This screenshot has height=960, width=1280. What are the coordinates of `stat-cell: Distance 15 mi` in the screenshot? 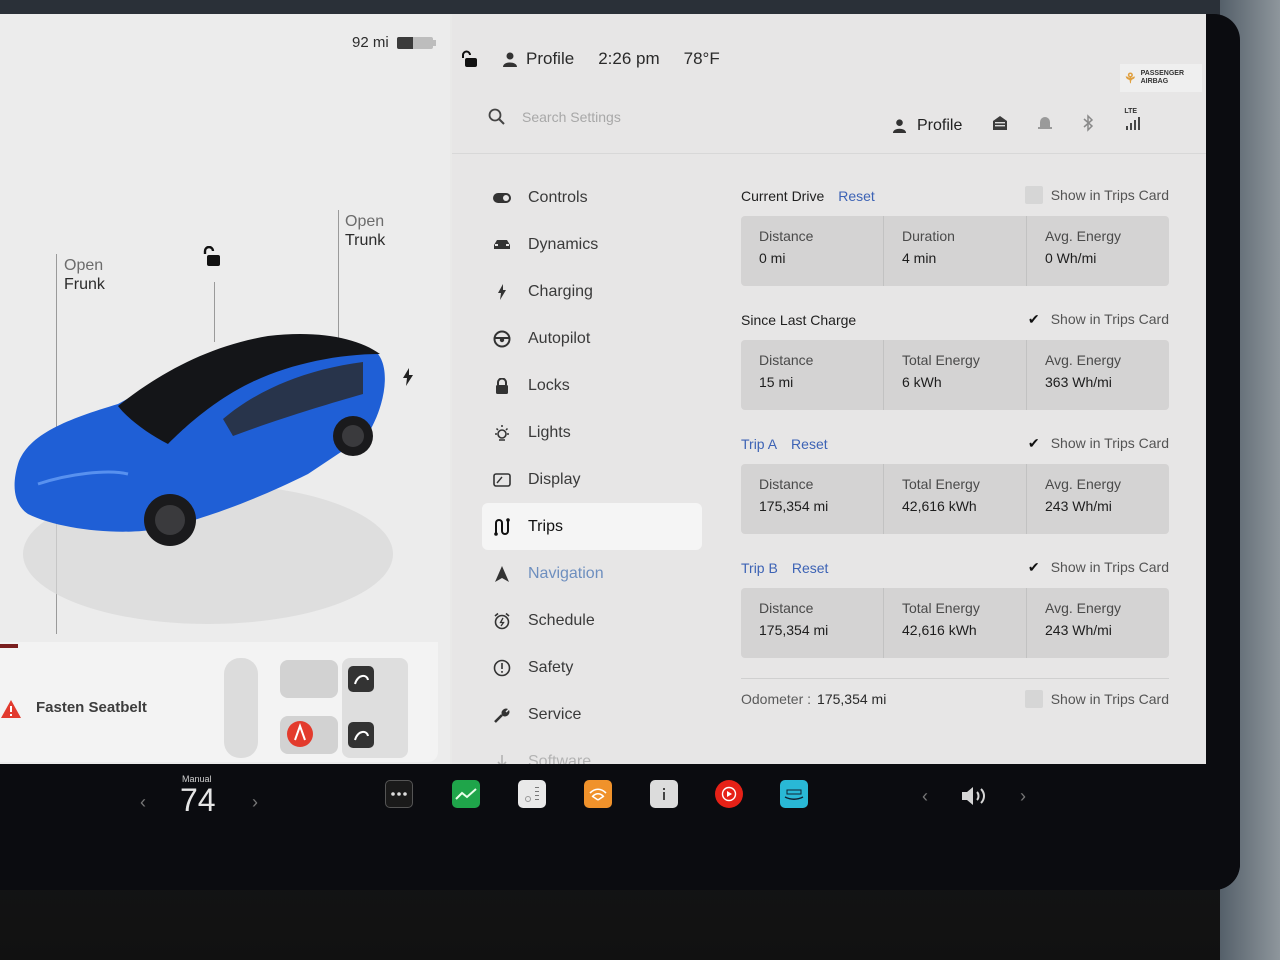 It's located at (812, 375).